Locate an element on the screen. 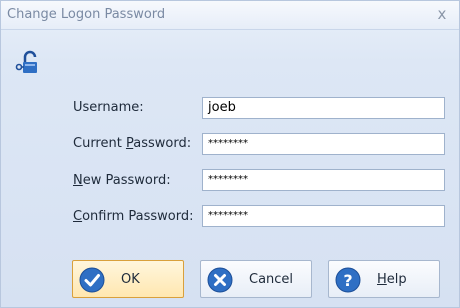  cancel-label: Cancel is located at coordinates (271, 279).